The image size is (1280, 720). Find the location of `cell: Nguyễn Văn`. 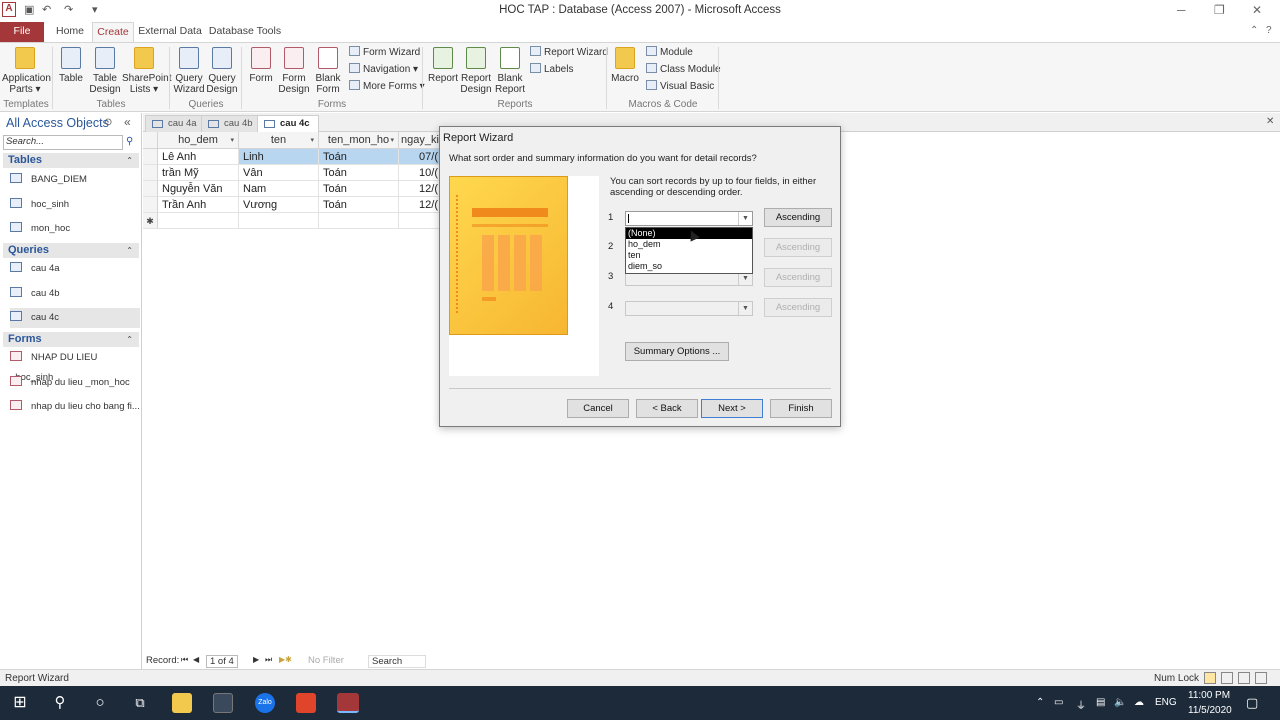

cell: Nguyễn Văn is located at coordinates (198, 189).